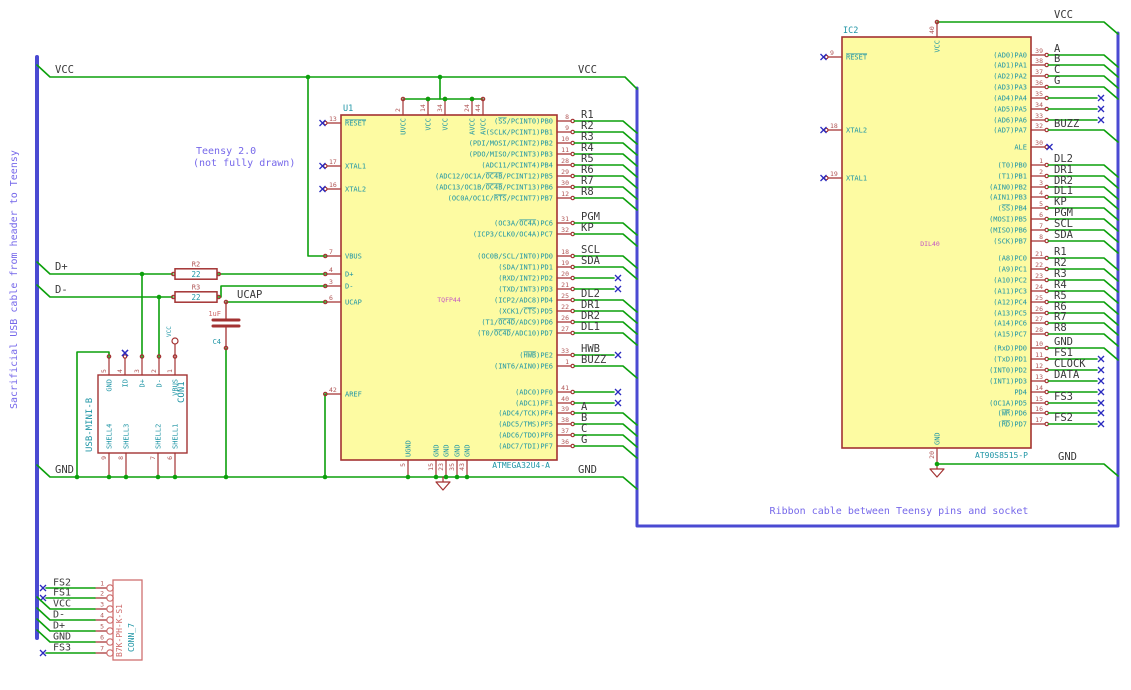  Describe the element at coordinates (195, 274) in the screenshot. I see `value-R2: 22` at that location.